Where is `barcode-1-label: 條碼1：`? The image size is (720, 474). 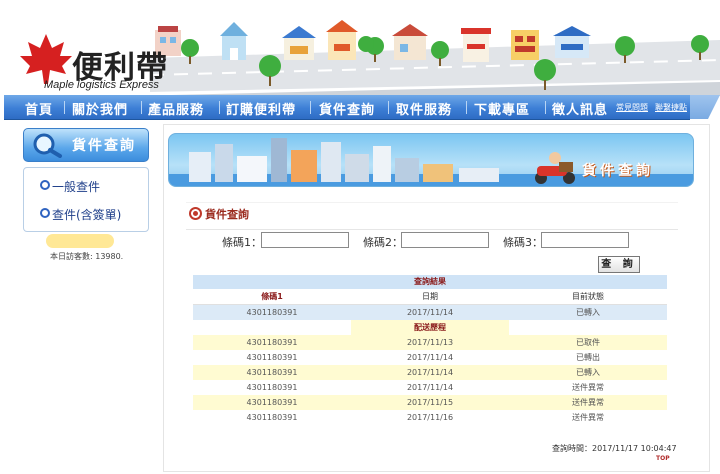
barcode-1-label: 條碼1： is located at coordinates (242, 242).